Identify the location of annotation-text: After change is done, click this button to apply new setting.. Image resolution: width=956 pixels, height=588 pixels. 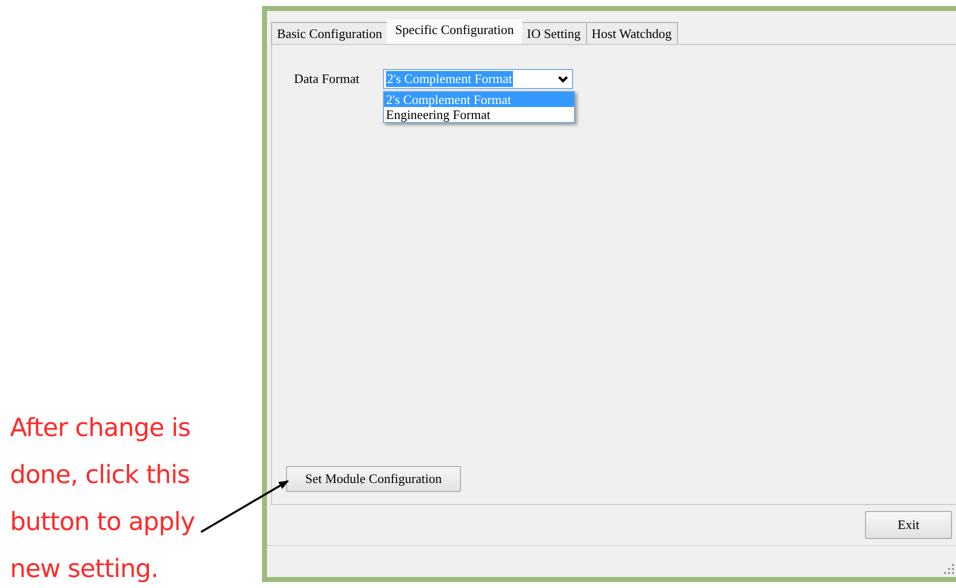
(102, 498).